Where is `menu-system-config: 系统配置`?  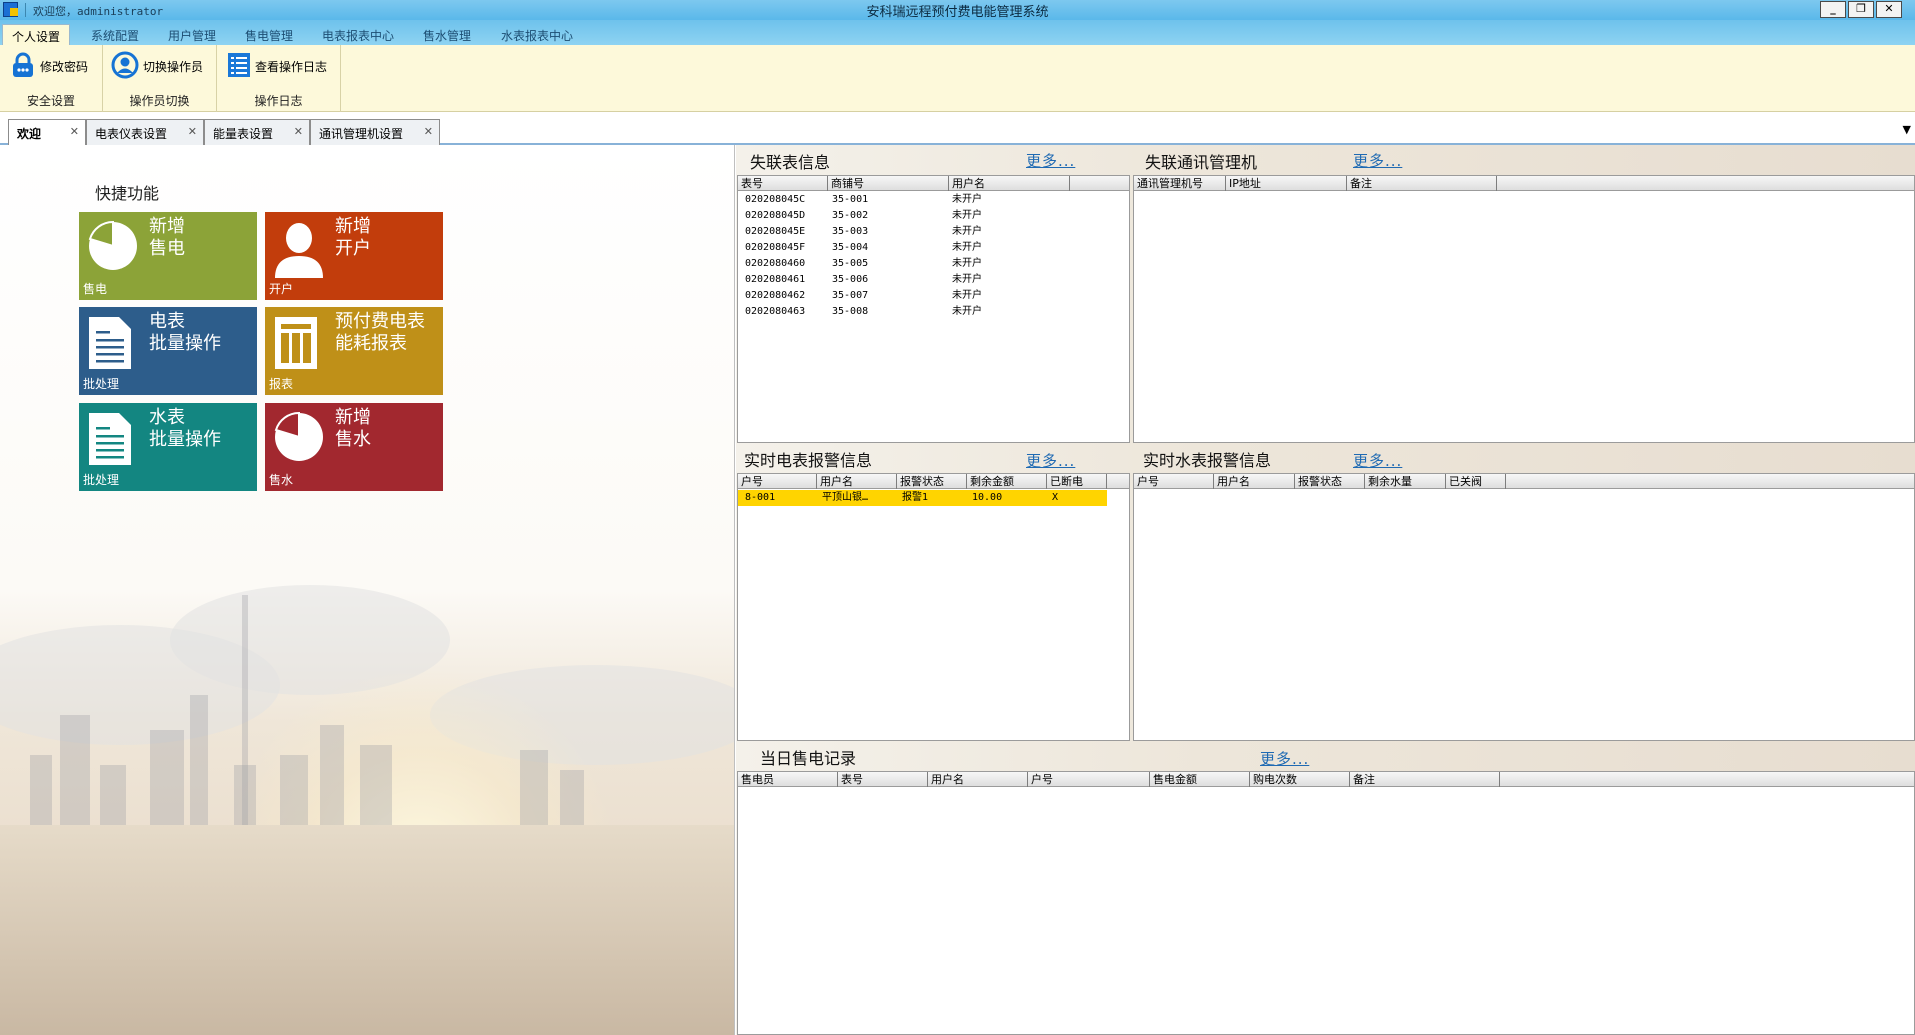
menu-system-config: 系统配置 is located at coordinates (115, 34).